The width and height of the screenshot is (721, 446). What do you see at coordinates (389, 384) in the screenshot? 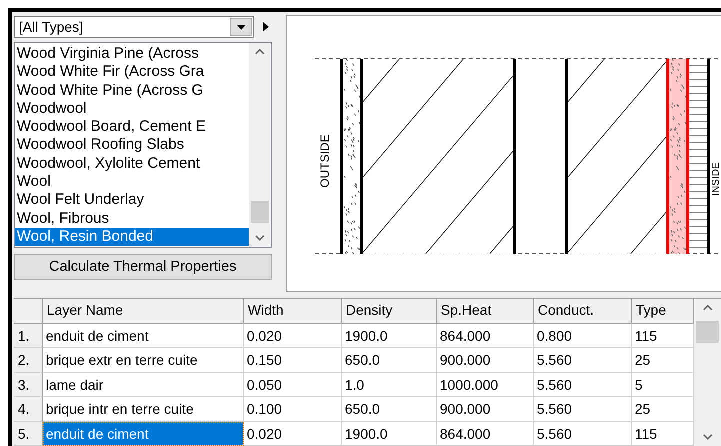
I see `table-cell: 1.0` at bounding box center [389, 384].